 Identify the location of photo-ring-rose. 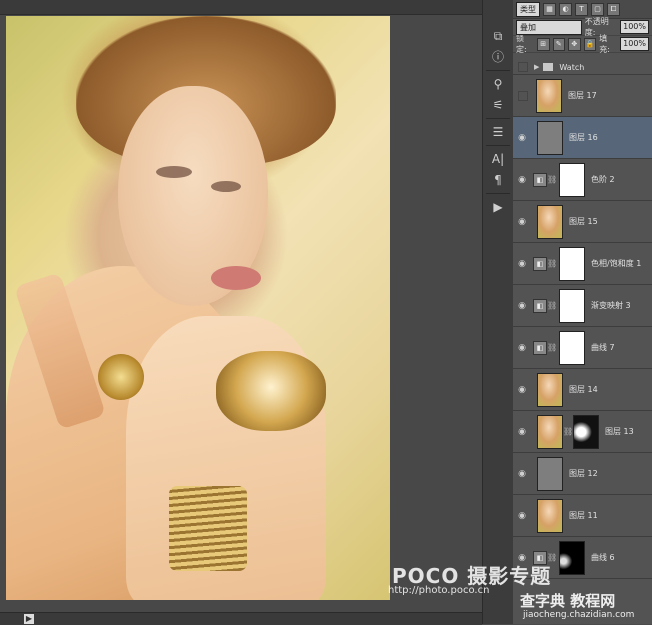
(271, 391).